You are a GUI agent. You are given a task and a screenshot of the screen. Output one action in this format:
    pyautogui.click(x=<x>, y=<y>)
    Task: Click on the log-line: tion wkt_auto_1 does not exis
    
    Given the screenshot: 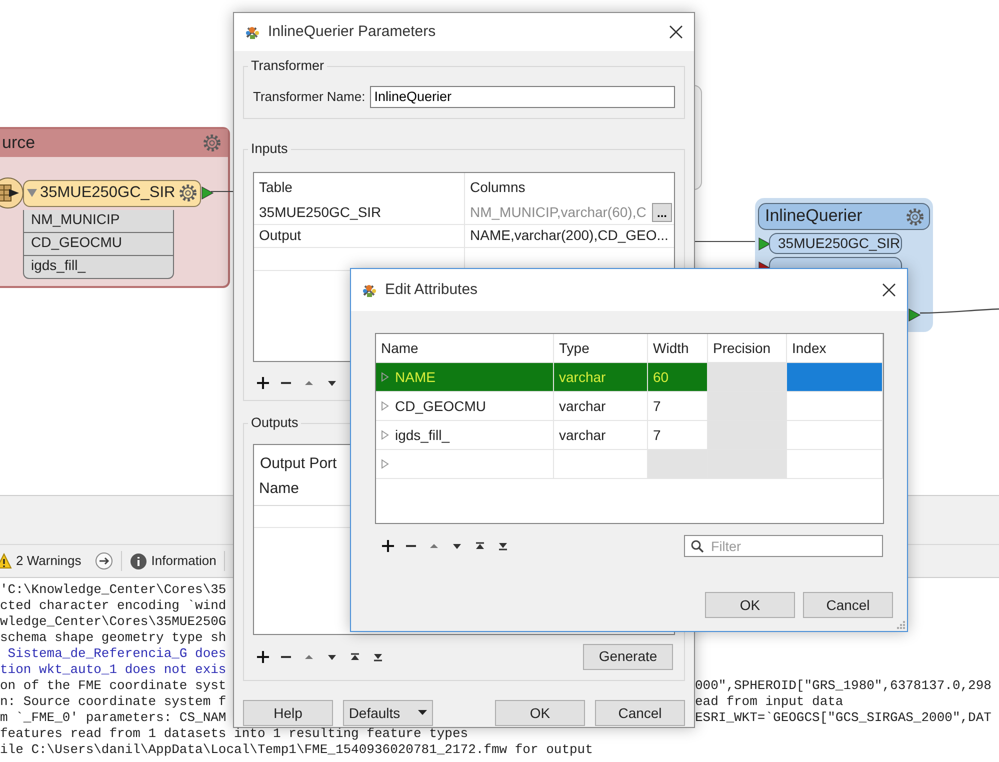 What is the action you would take?
    pyautogui.click(x=113, y=670)
    